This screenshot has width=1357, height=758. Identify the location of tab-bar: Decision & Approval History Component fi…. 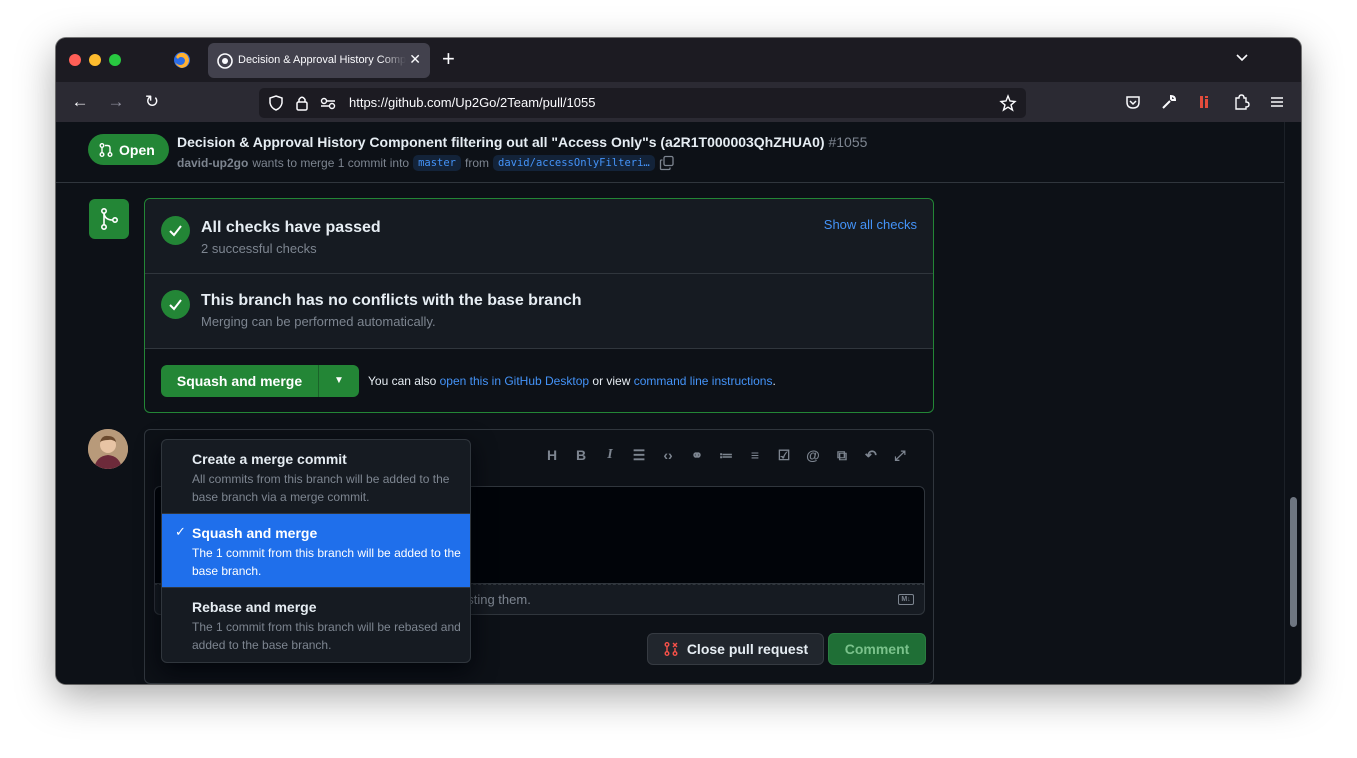
(678, 60).